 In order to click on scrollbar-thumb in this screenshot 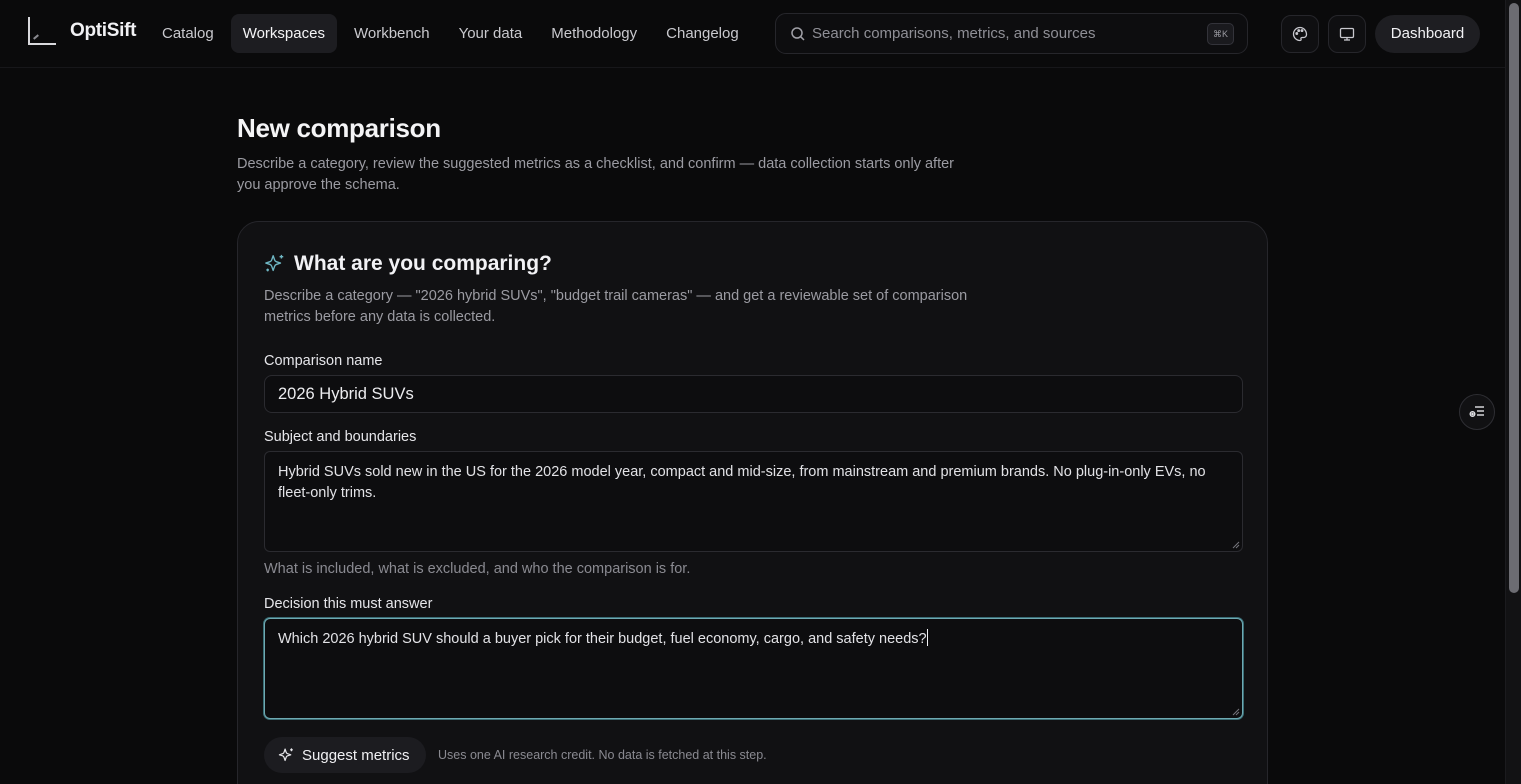, I will do `click(1514, 298)`.